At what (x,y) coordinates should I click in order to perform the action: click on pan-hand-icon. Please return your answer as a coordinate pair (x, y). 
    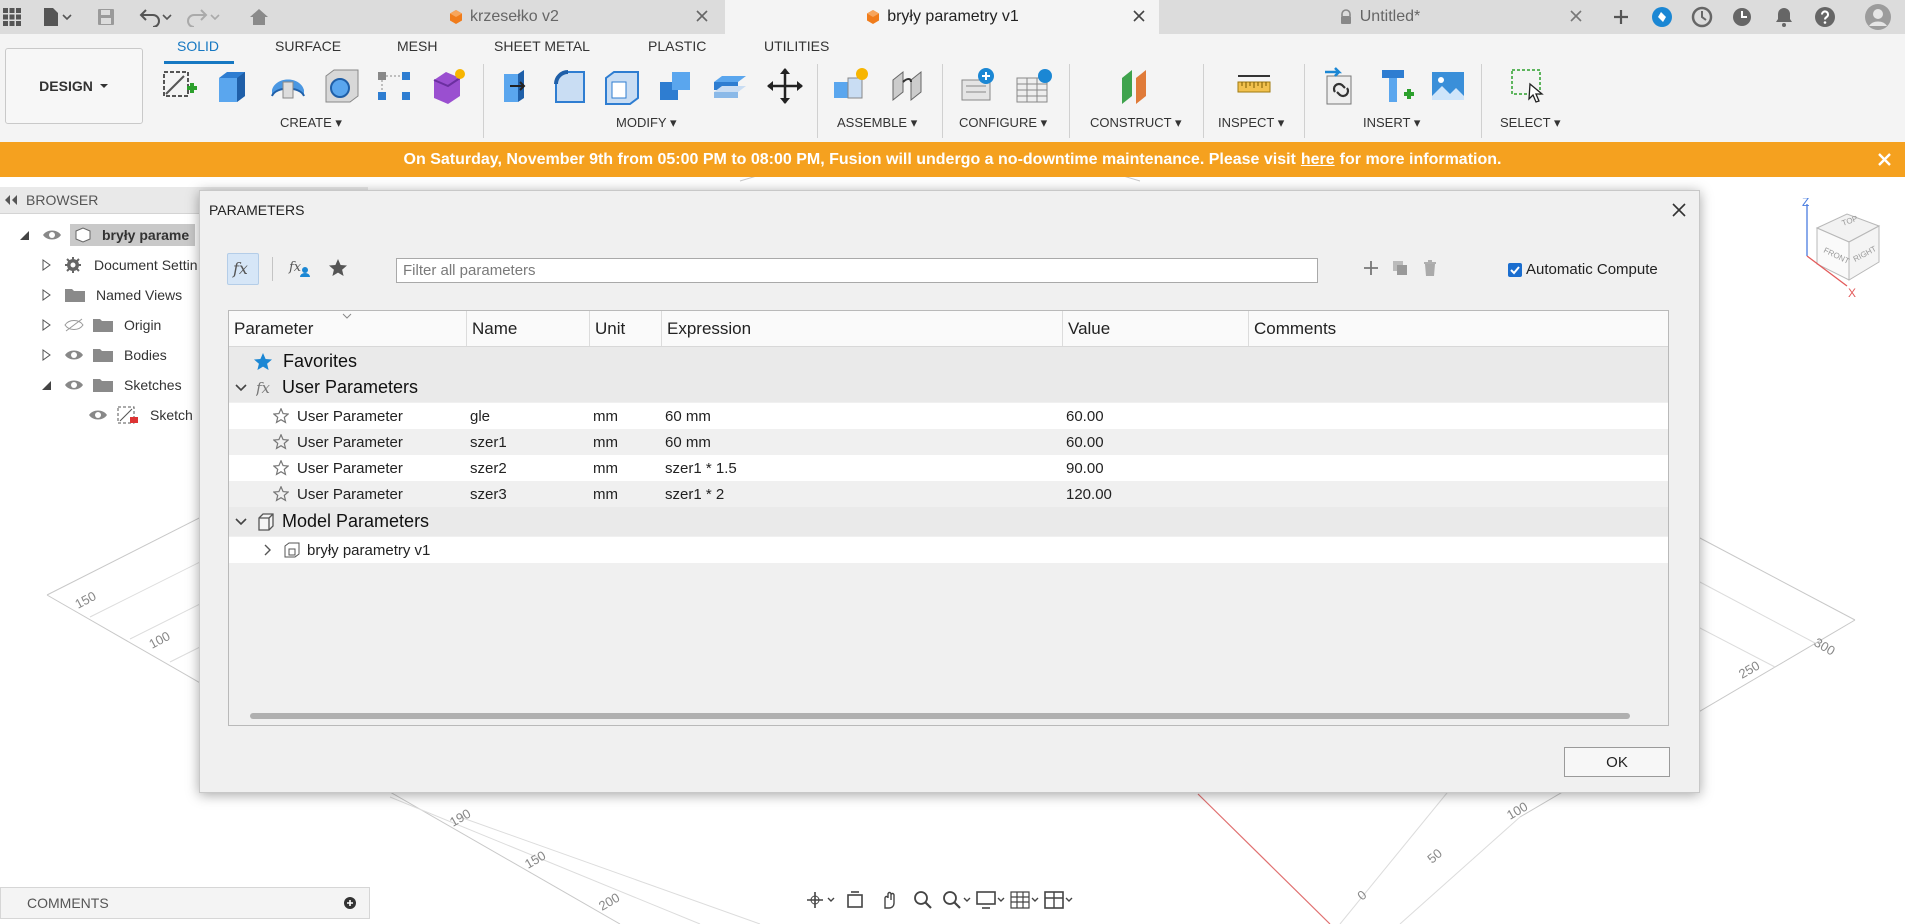
    Looking at the image, I should click on (889, 900).